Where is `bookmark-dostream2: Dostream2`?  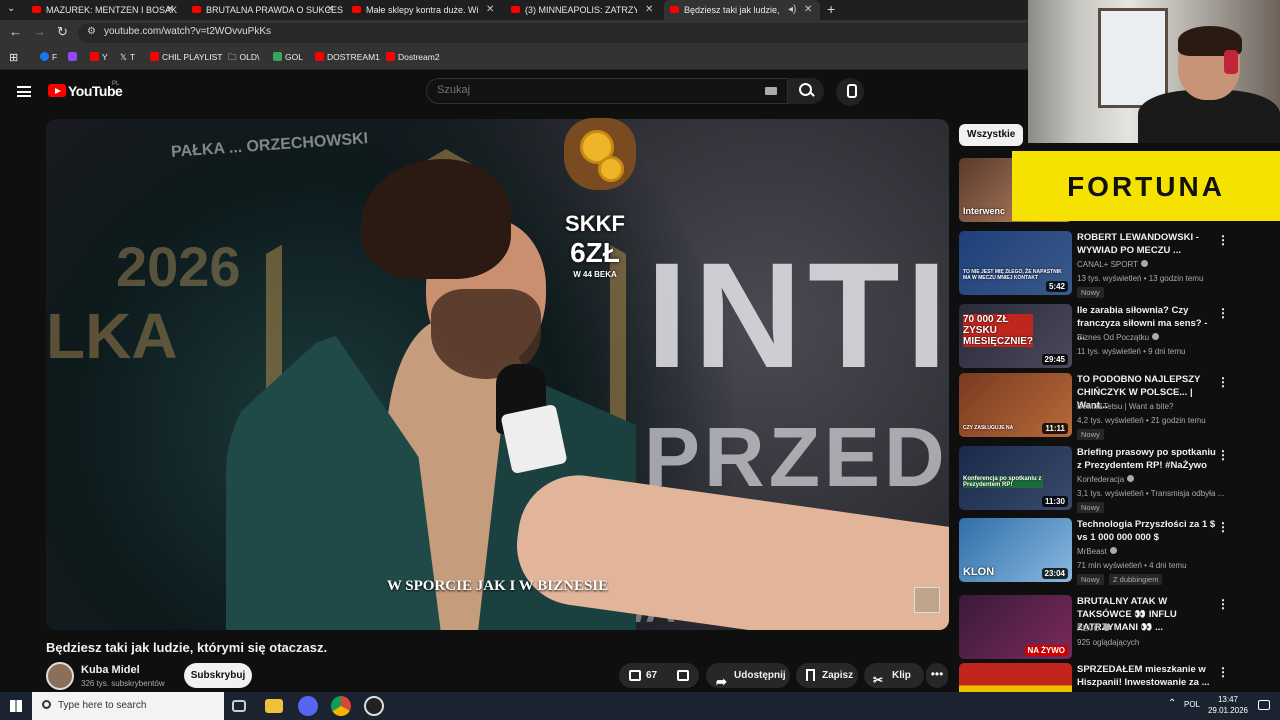 bookmark-dostream2: Dostream2 is located at coordinates (413, 57).